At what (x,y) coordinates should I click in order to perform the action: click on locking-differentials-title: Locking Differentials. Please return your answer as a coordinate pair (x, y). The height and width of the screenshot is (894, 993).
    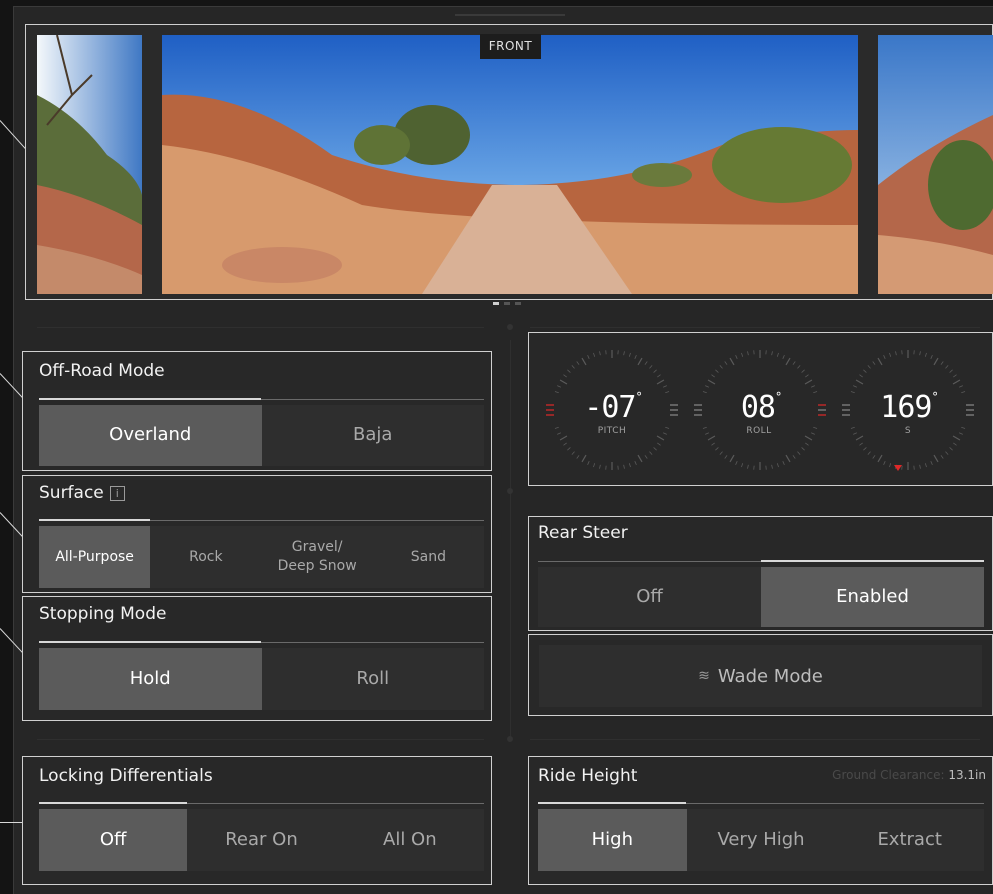
    Looking at the image, I should click on (126, 776).